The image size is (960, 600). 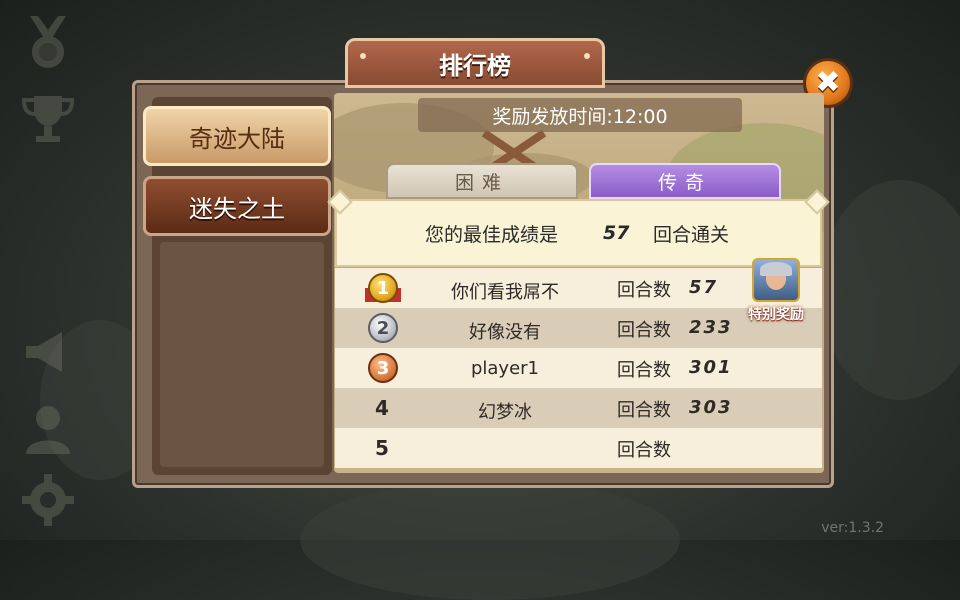 I want to click on sidebar-item-label: 奇迹大陆, so click(x=237, y=138).